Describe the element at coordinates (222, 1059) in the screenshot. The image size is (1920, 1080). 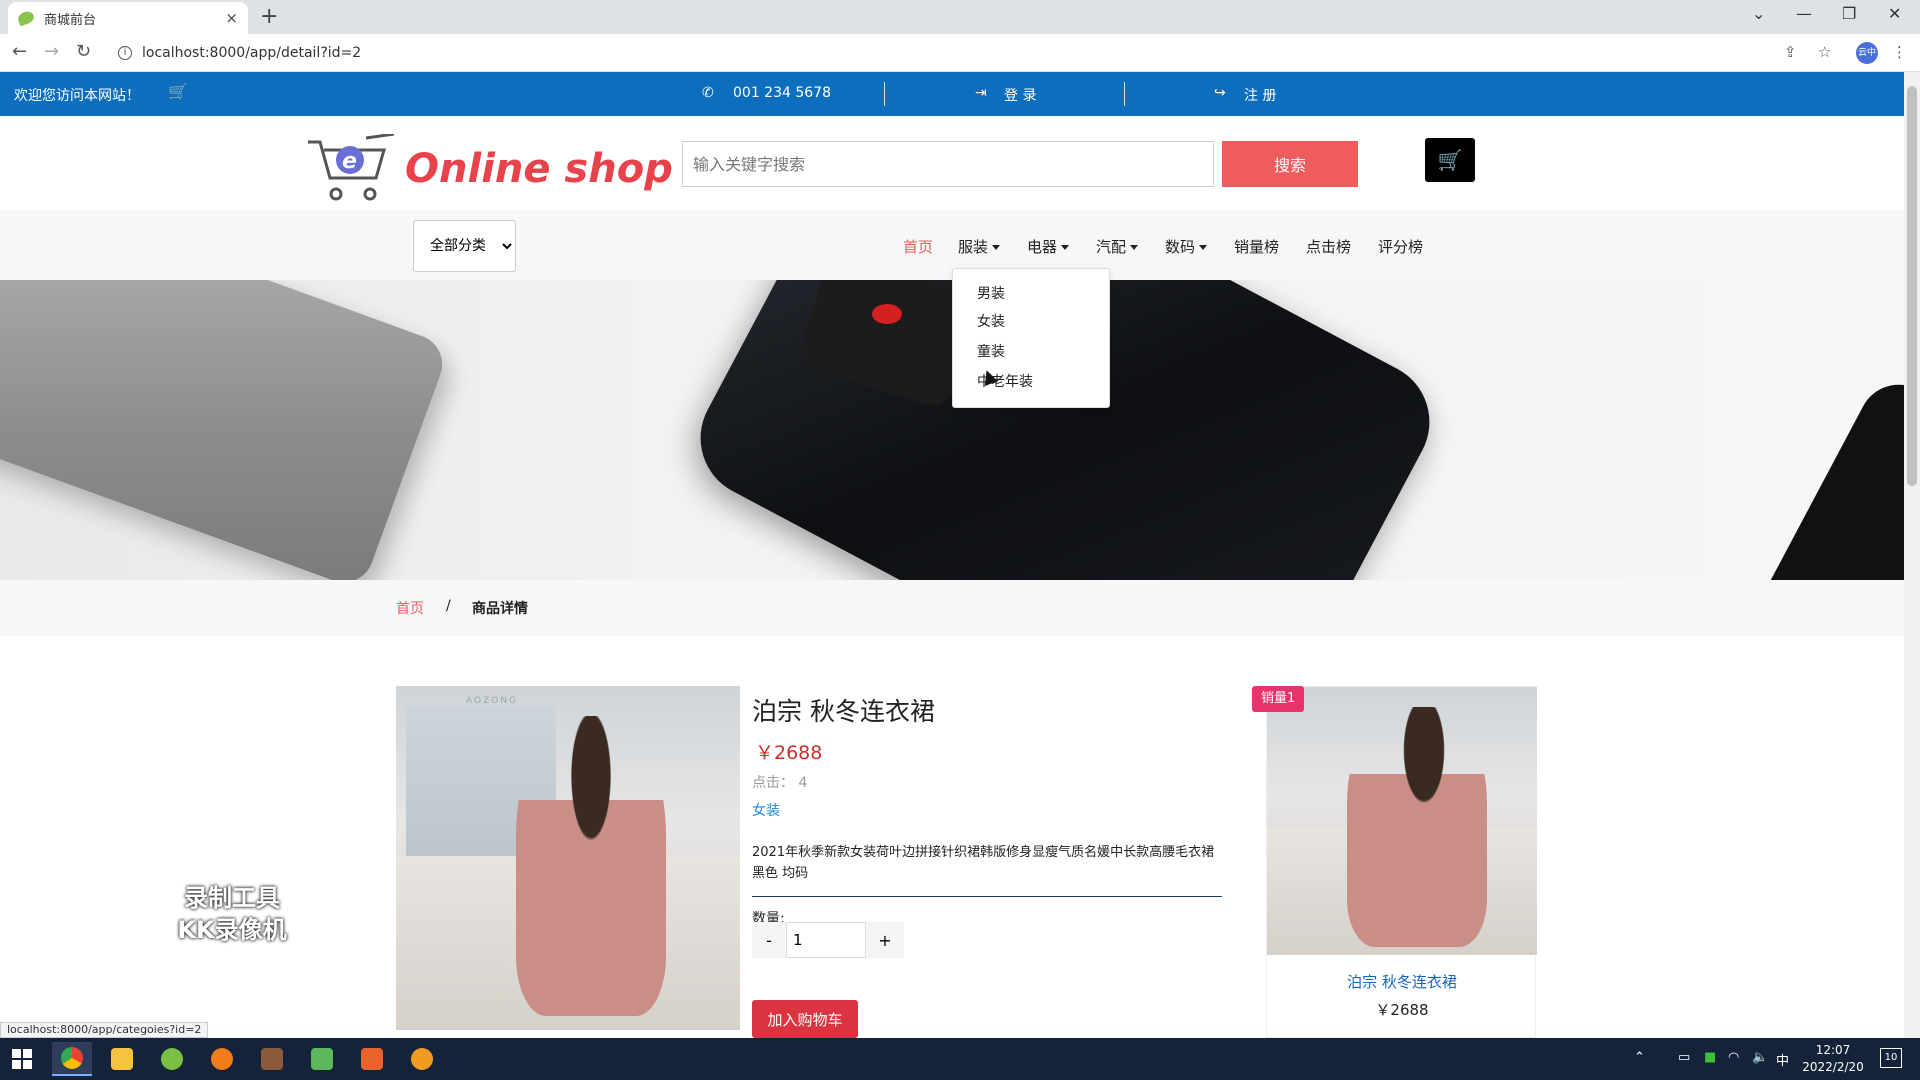
I see `search-app-taskbar-button` at that location.